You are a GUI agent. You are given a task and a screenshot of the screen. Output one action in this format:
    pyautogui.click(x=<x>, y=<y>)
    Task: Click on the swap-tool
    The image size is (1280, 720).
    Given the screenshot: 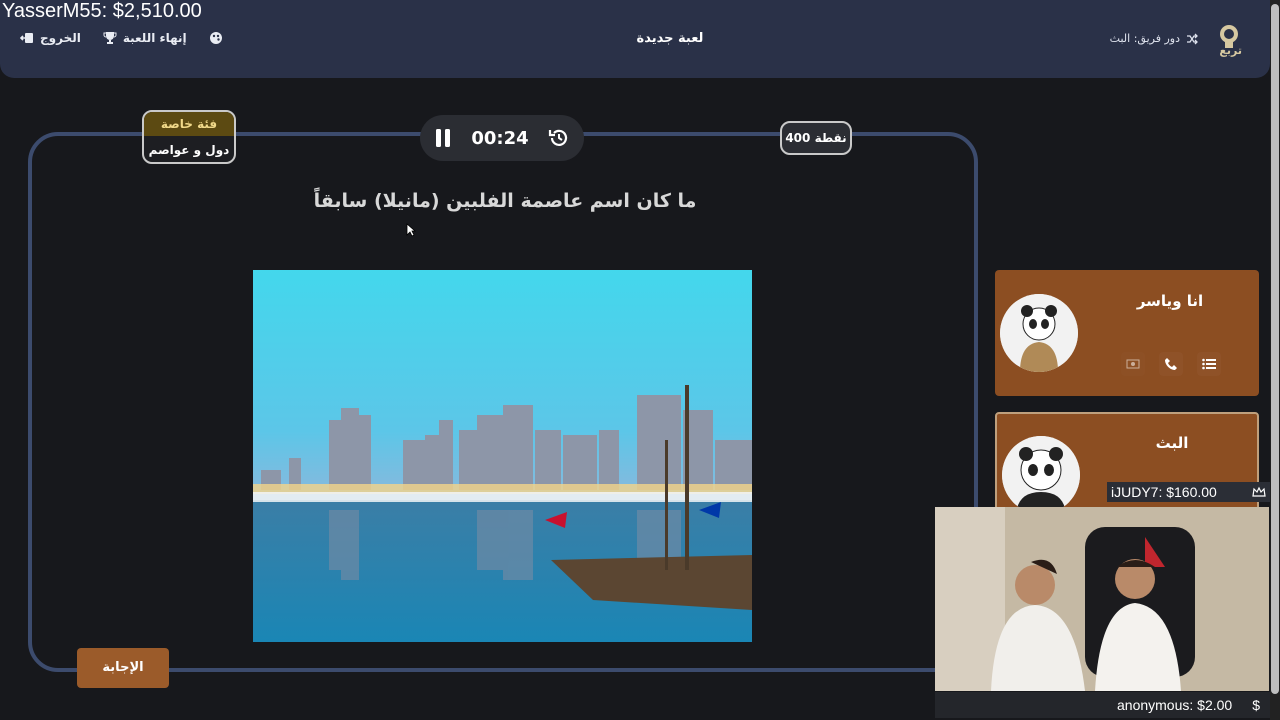 What is the action you would take?
    pyautogui.click(x=1133, y=364)
    